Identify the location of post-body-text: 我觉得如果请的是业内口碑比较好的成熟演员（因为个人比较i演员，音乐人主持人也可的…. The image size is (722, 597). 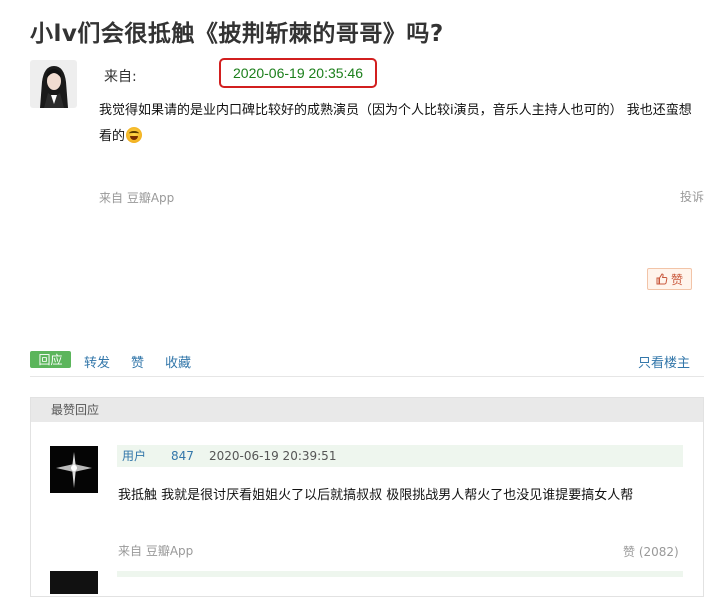
(395, 123).